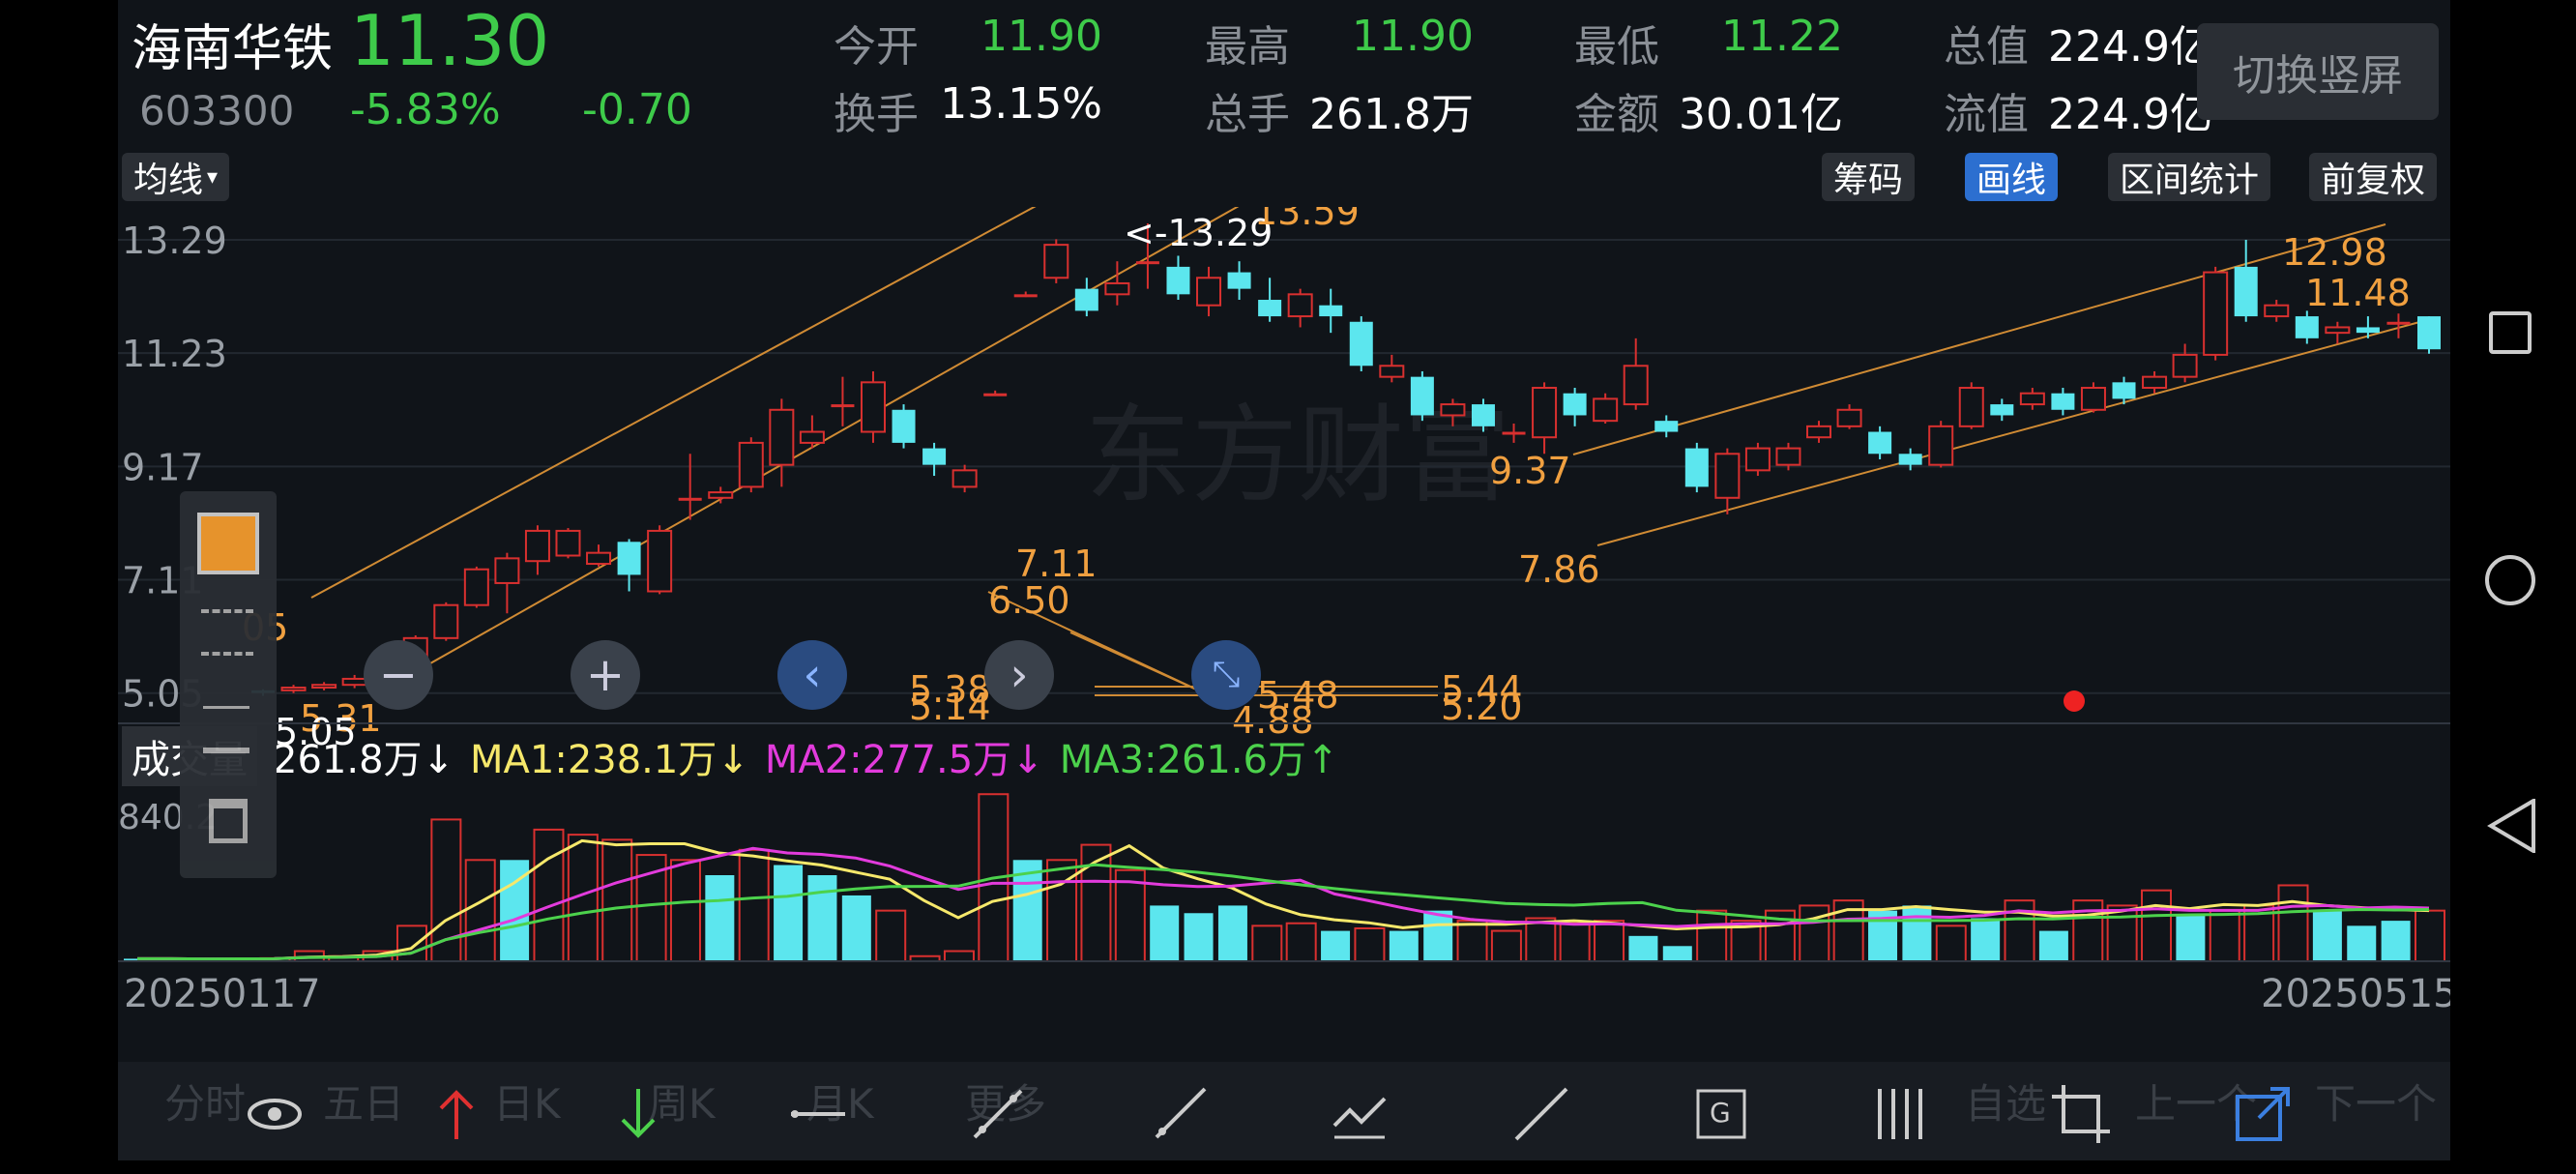  I want to click on price-annotation: 6.50, so click(1029, 600).